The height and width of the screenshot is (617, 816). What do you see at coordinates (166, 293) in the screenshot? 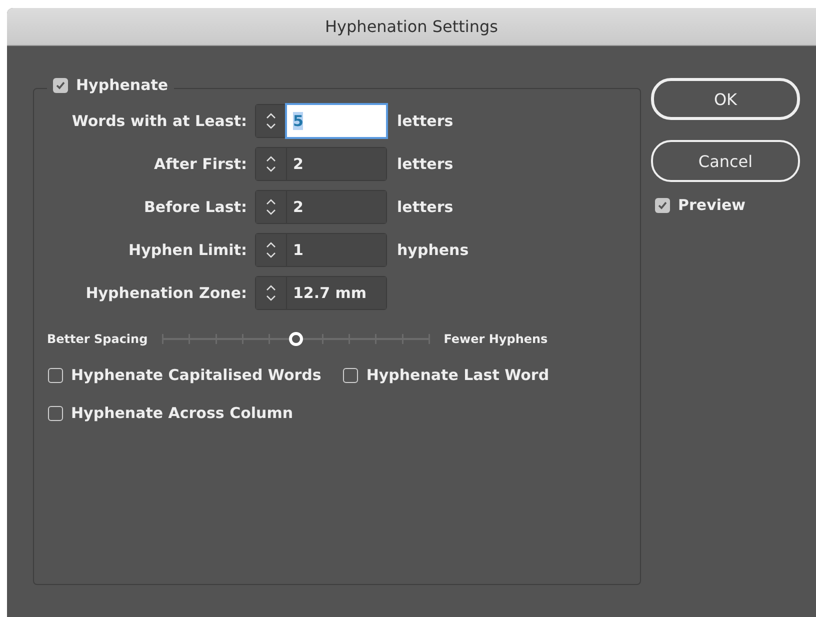
I see `field-label: Hyphenation Zone:` at bounding box center [166, 293].